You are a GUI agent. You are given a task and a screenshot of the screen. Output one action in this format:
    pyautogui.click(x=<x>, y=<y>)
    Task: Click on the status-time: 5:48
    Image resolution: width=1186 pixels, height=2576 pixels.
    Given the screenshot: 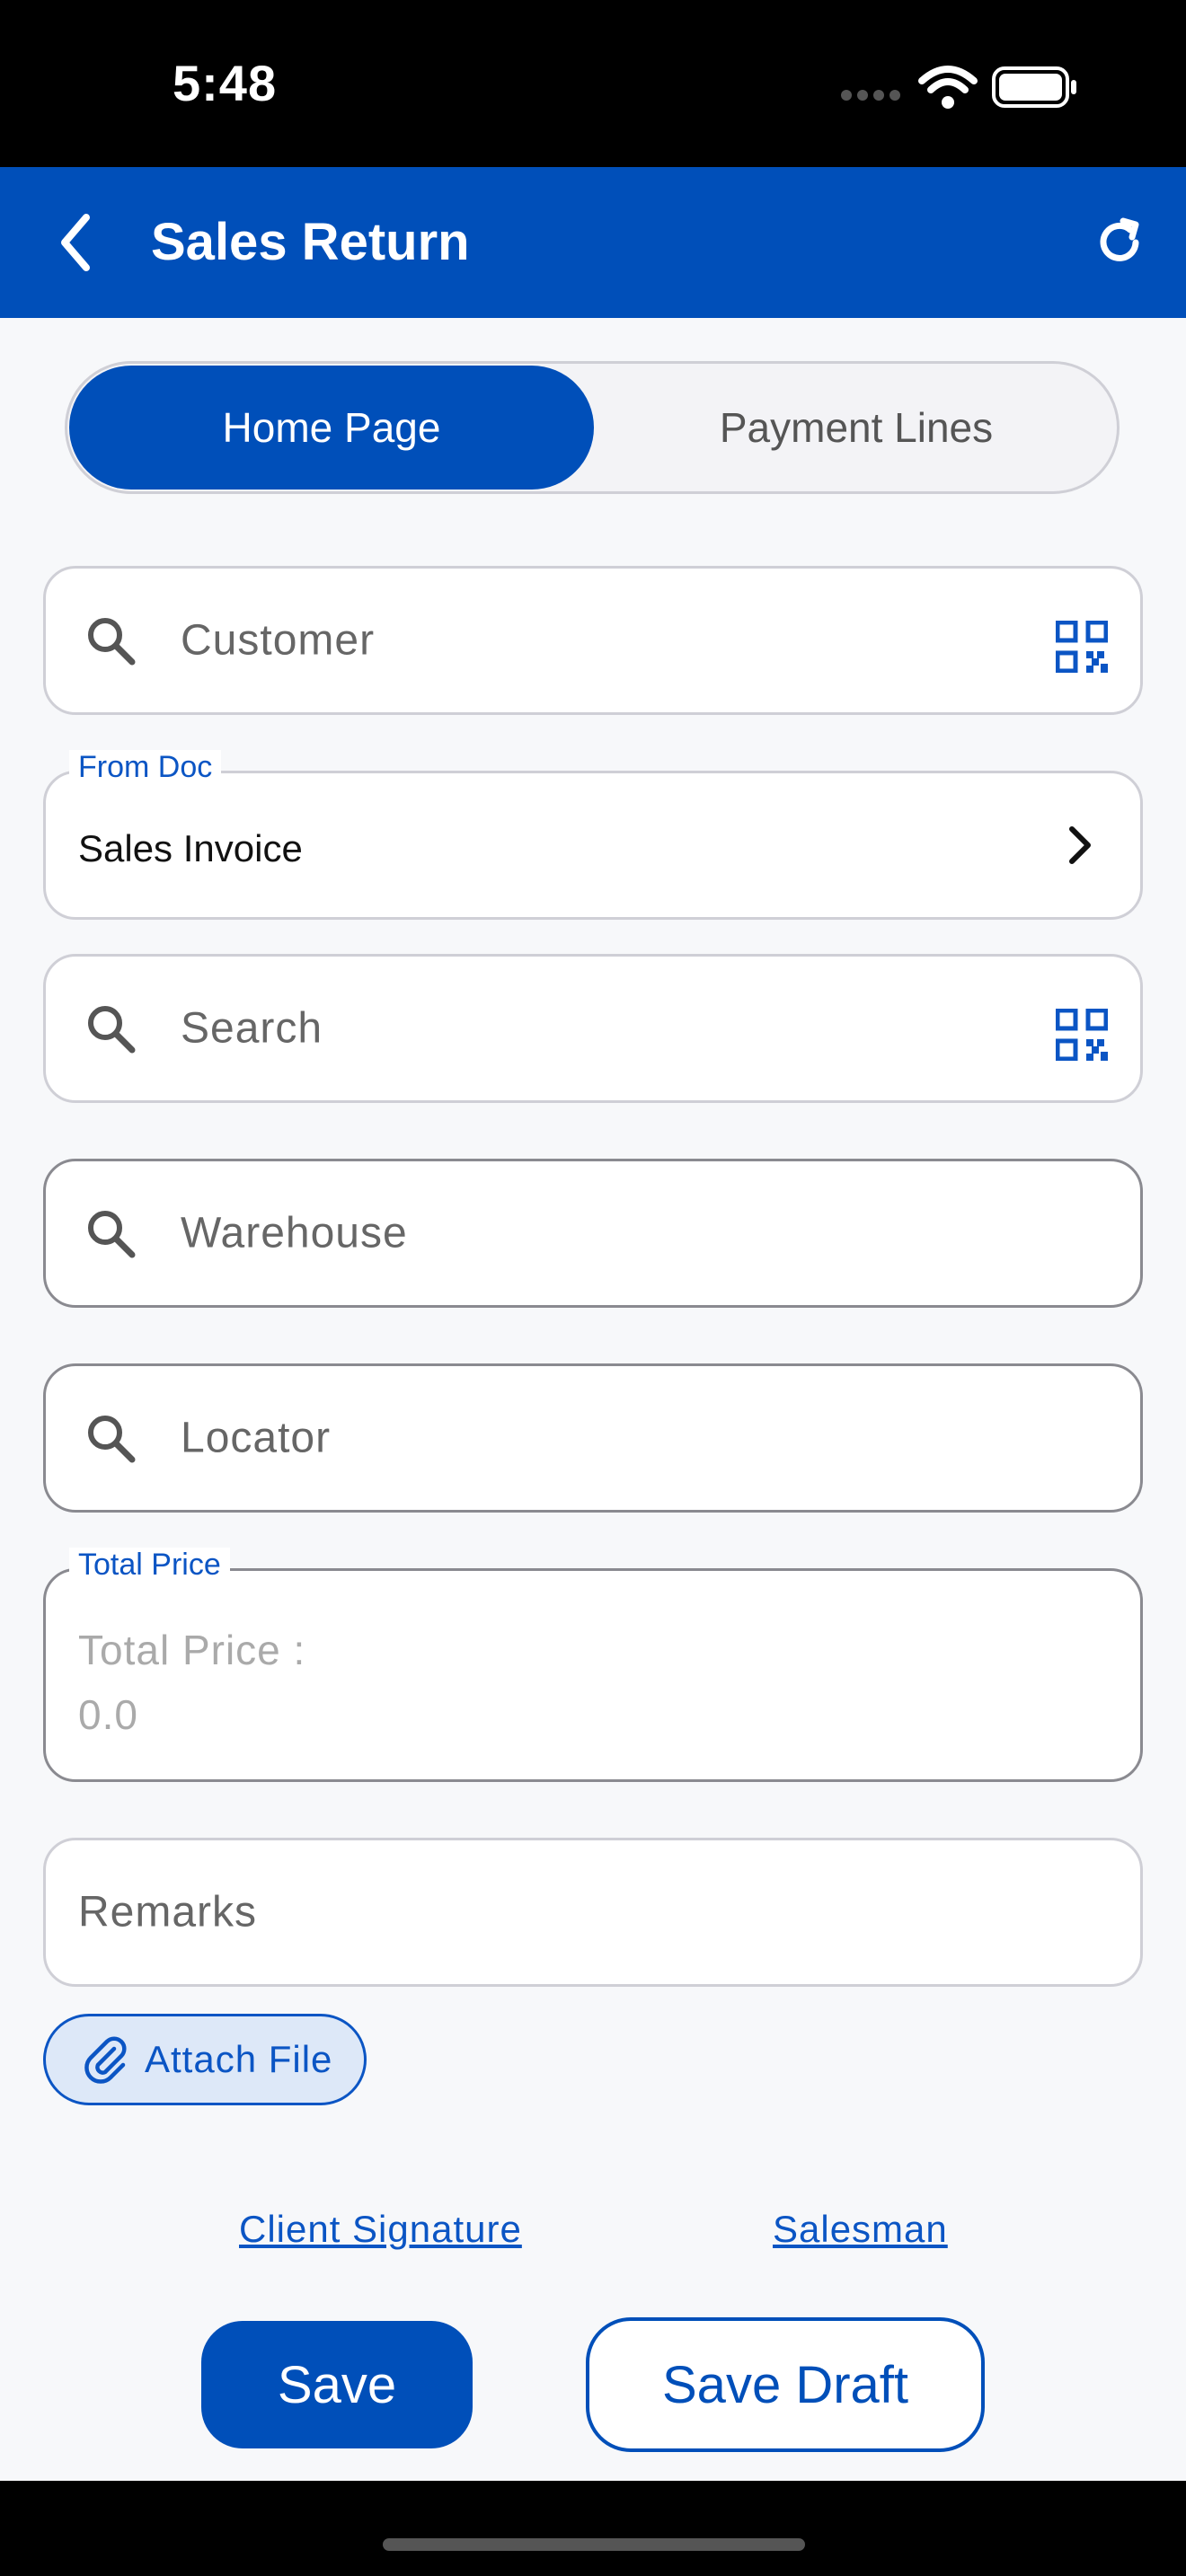 What is the action you would take?
    pyautogui.click(x=225, y=83)
    